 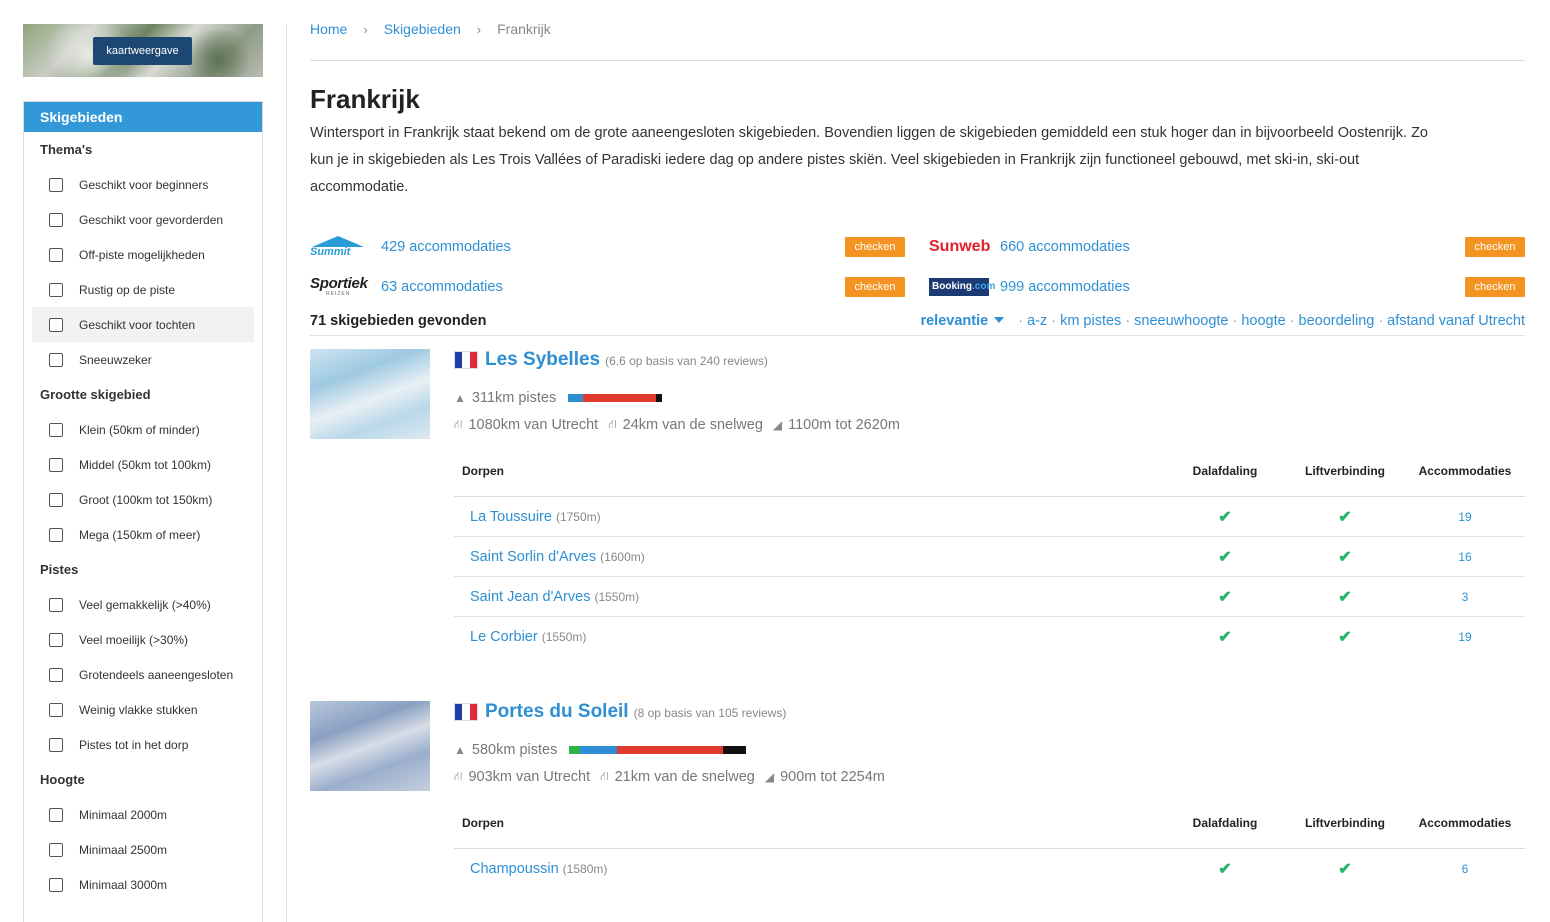 I want to click on ski-area-name: Portes du Soleil, so click(x=557, y=712).